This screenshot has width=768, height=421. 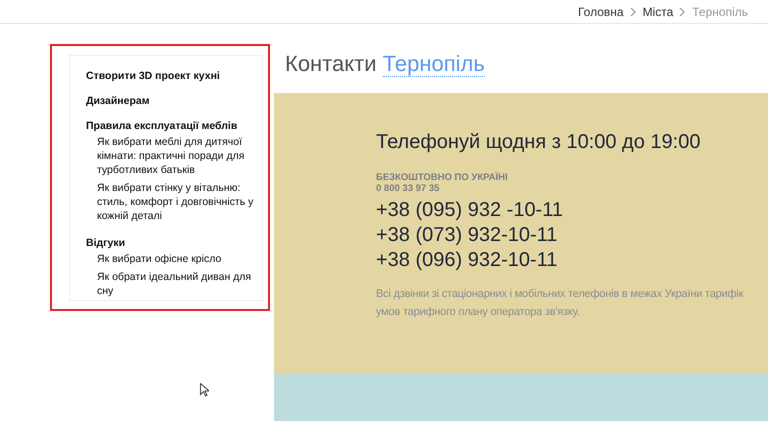 What do you see at coordinates (467, 235) in the screenshot?
I see `phone-number: +38 (073) 932-10-11` at bounding box center [467, 235].